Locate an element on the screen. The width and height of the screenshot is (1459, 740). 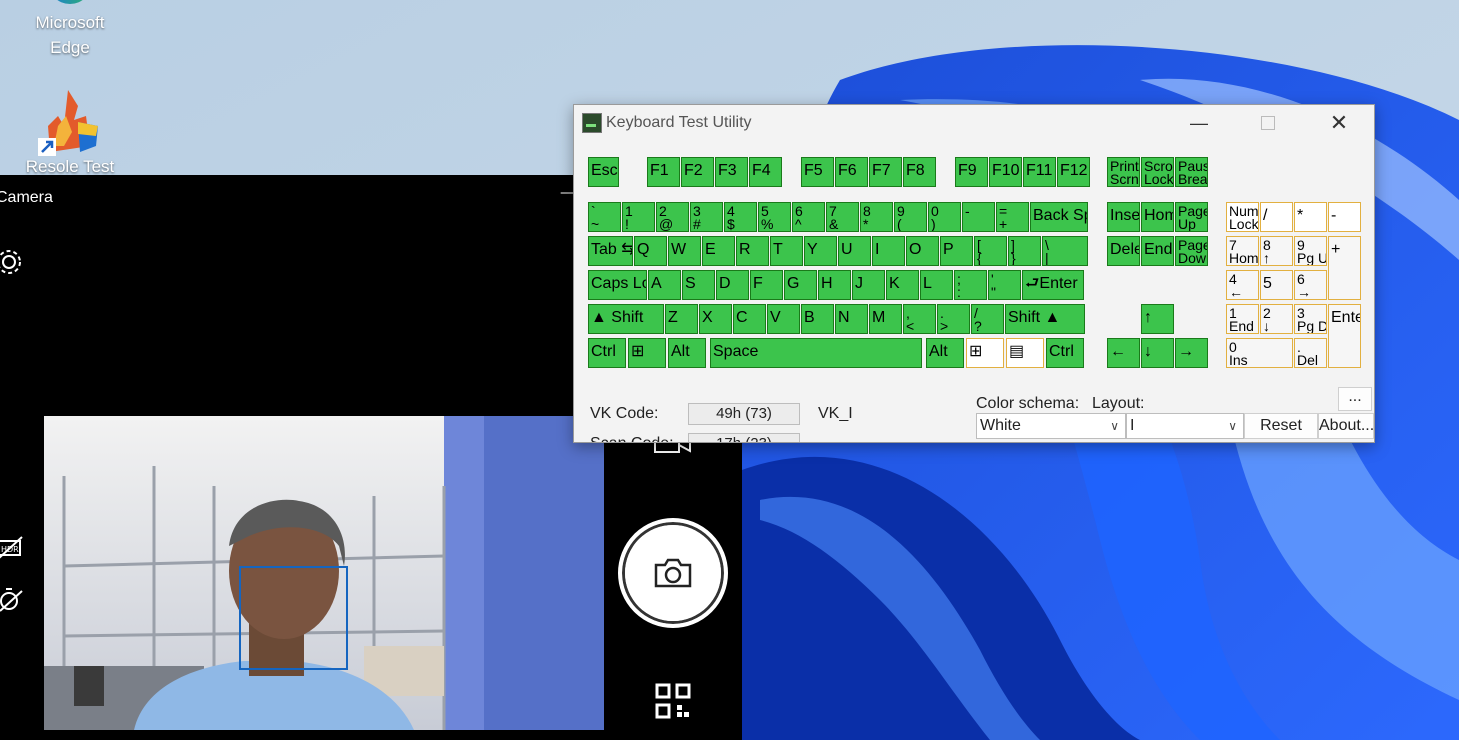
title-bar: Keyboard Test Utility — ✕ is located at coordinates (974, 123).